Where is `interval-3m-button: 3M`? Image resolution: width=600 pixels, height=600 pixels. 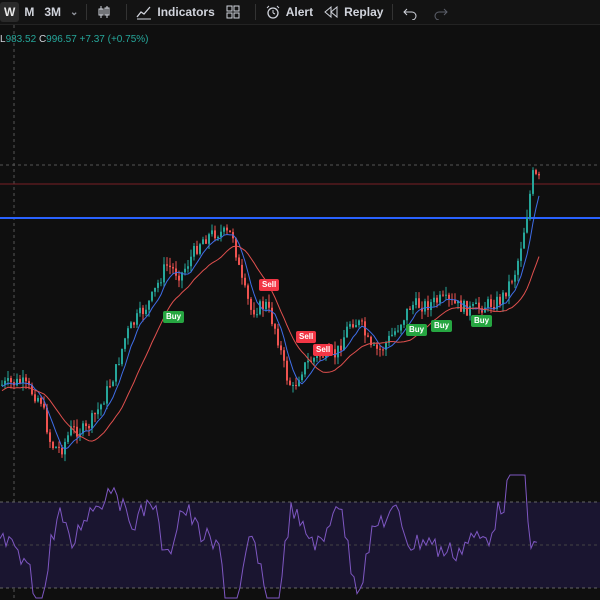
interval-3m-button: 3M is located at coordinates (52, 12).